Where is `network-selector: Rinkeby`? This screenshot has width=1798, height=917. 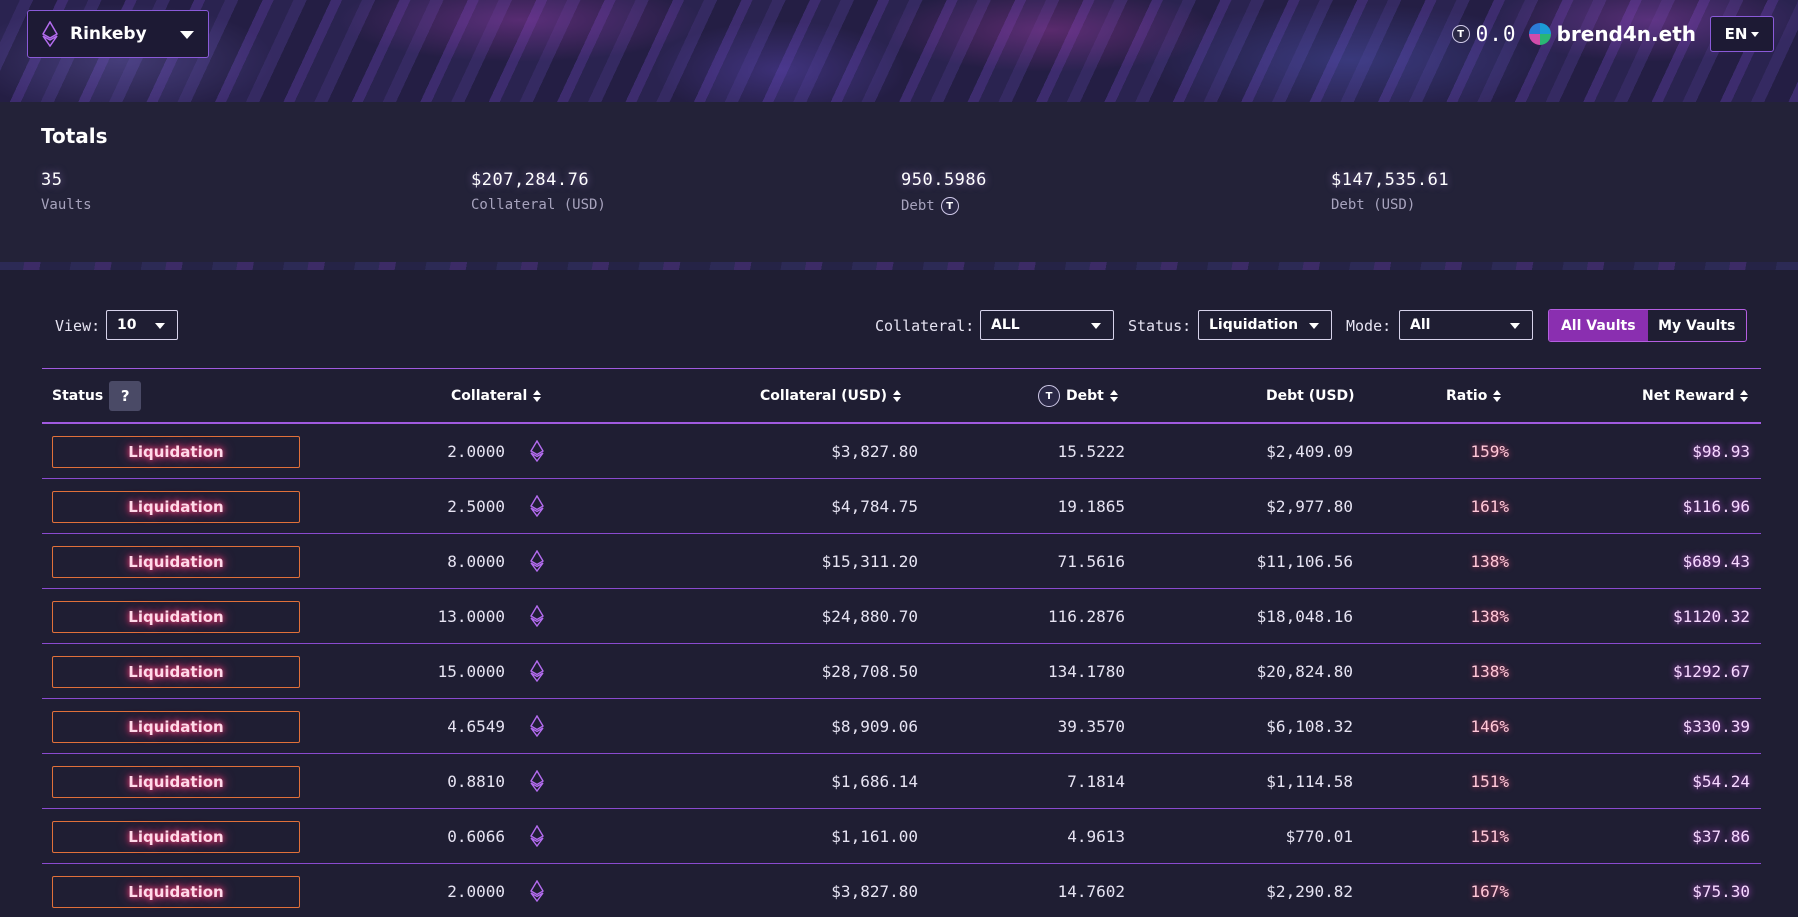 network-selector: Rinkeby is located at coordinates (118, 34).